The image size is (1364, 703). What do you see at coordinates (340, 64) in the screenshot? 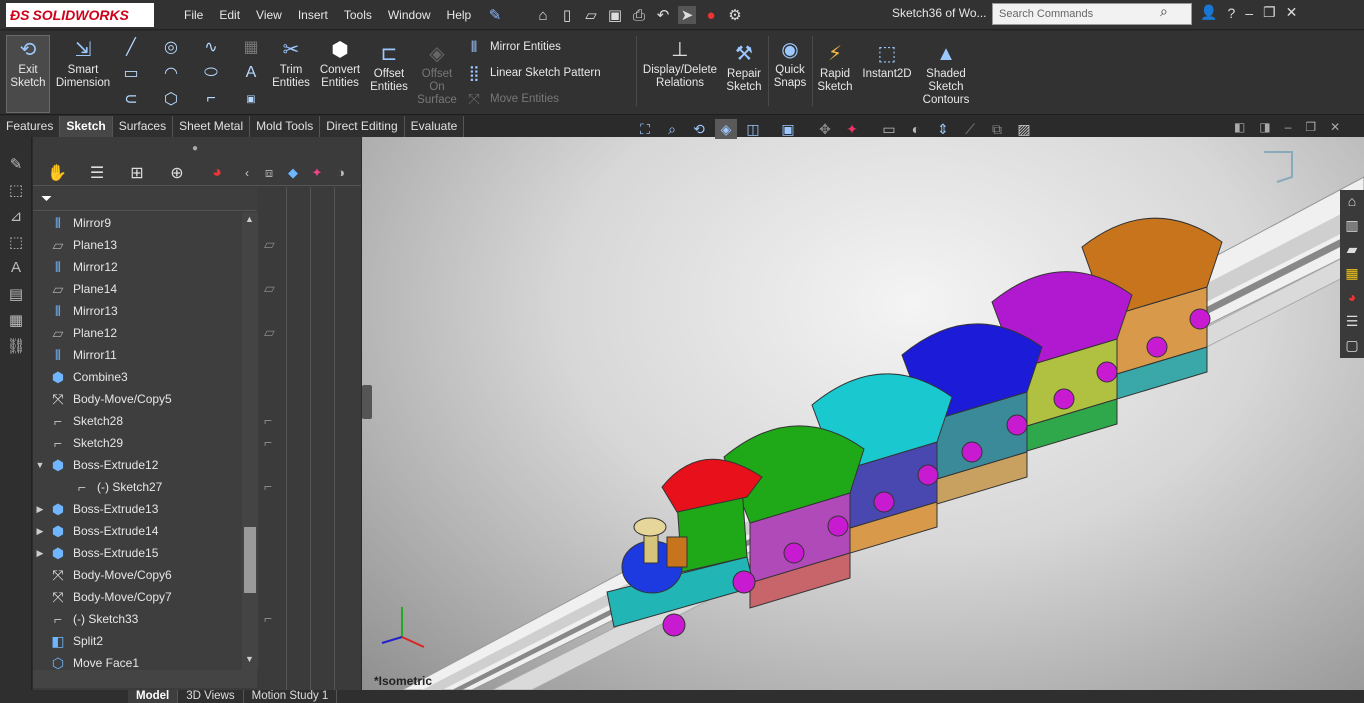
I see `convert-entities-button: ⬢ Convert Entities` at bounding box center [340, 64].